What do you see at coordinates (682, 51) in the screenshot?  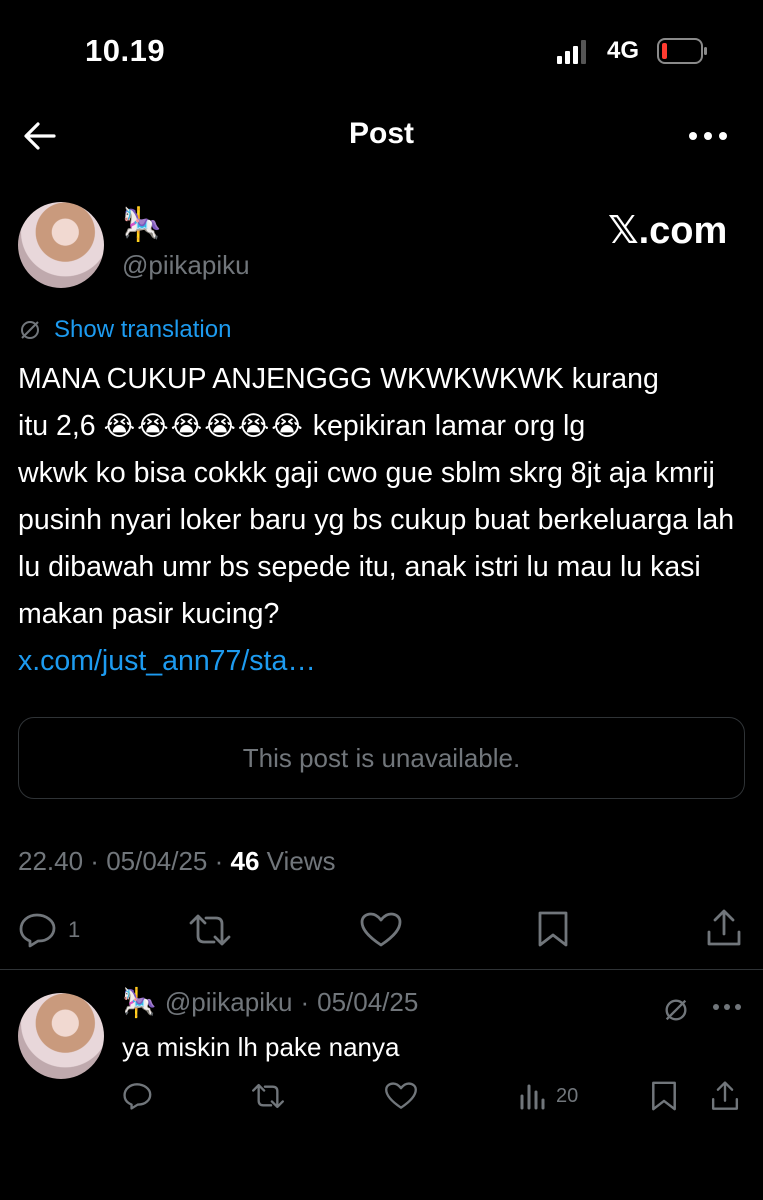 I see `battery-icon` at bounding box center [682, 51].